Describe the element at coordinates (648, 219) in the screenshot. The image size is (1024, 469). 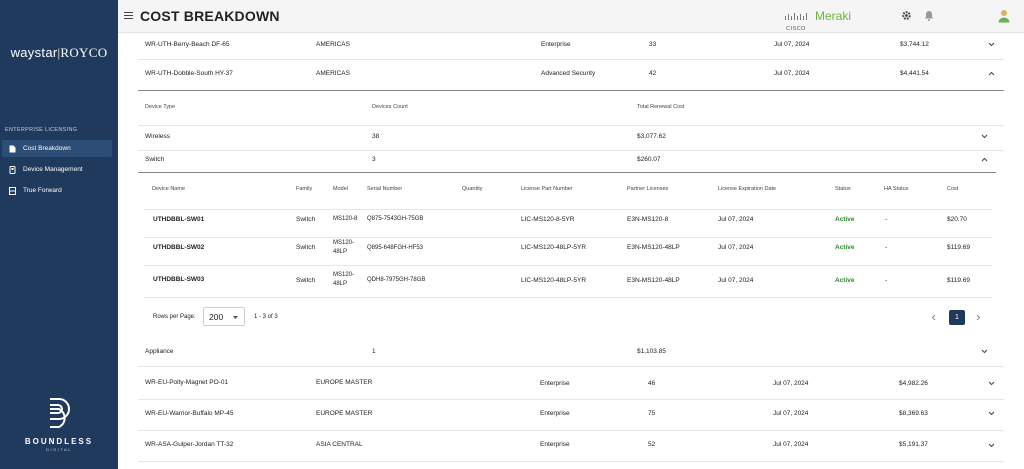
I see `device-partner: E3N-MS120-8` at that location.